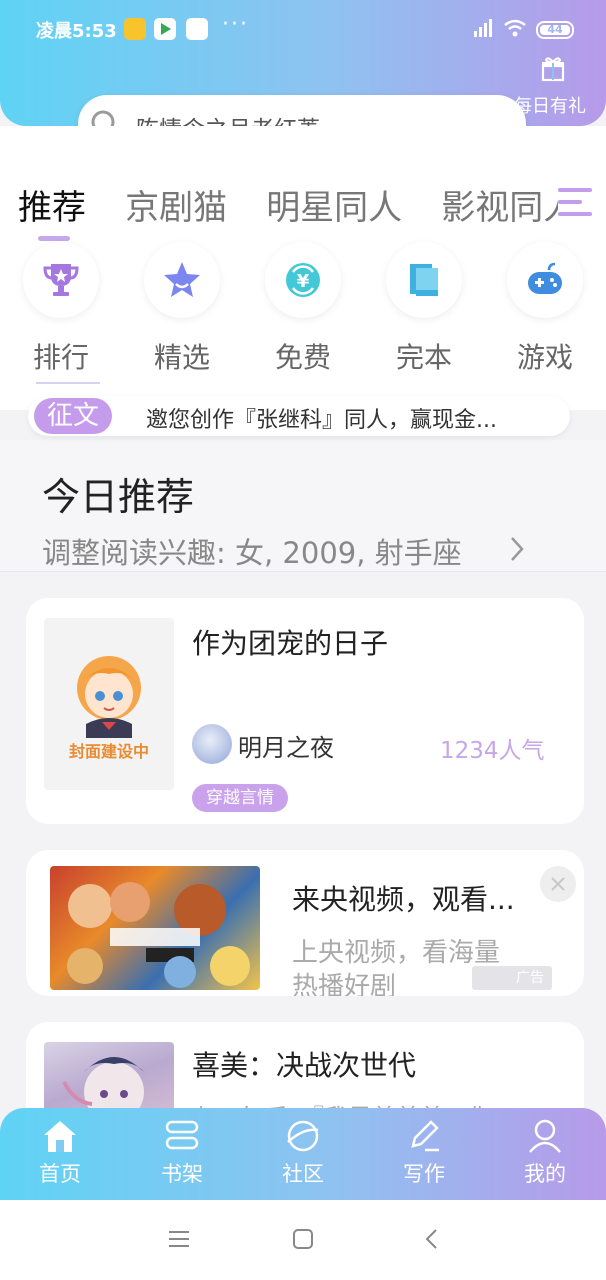  I want to click on ad-card: 来央视频，观看... 上央视频，看海量热播好剧 广告, so click(305, 923).